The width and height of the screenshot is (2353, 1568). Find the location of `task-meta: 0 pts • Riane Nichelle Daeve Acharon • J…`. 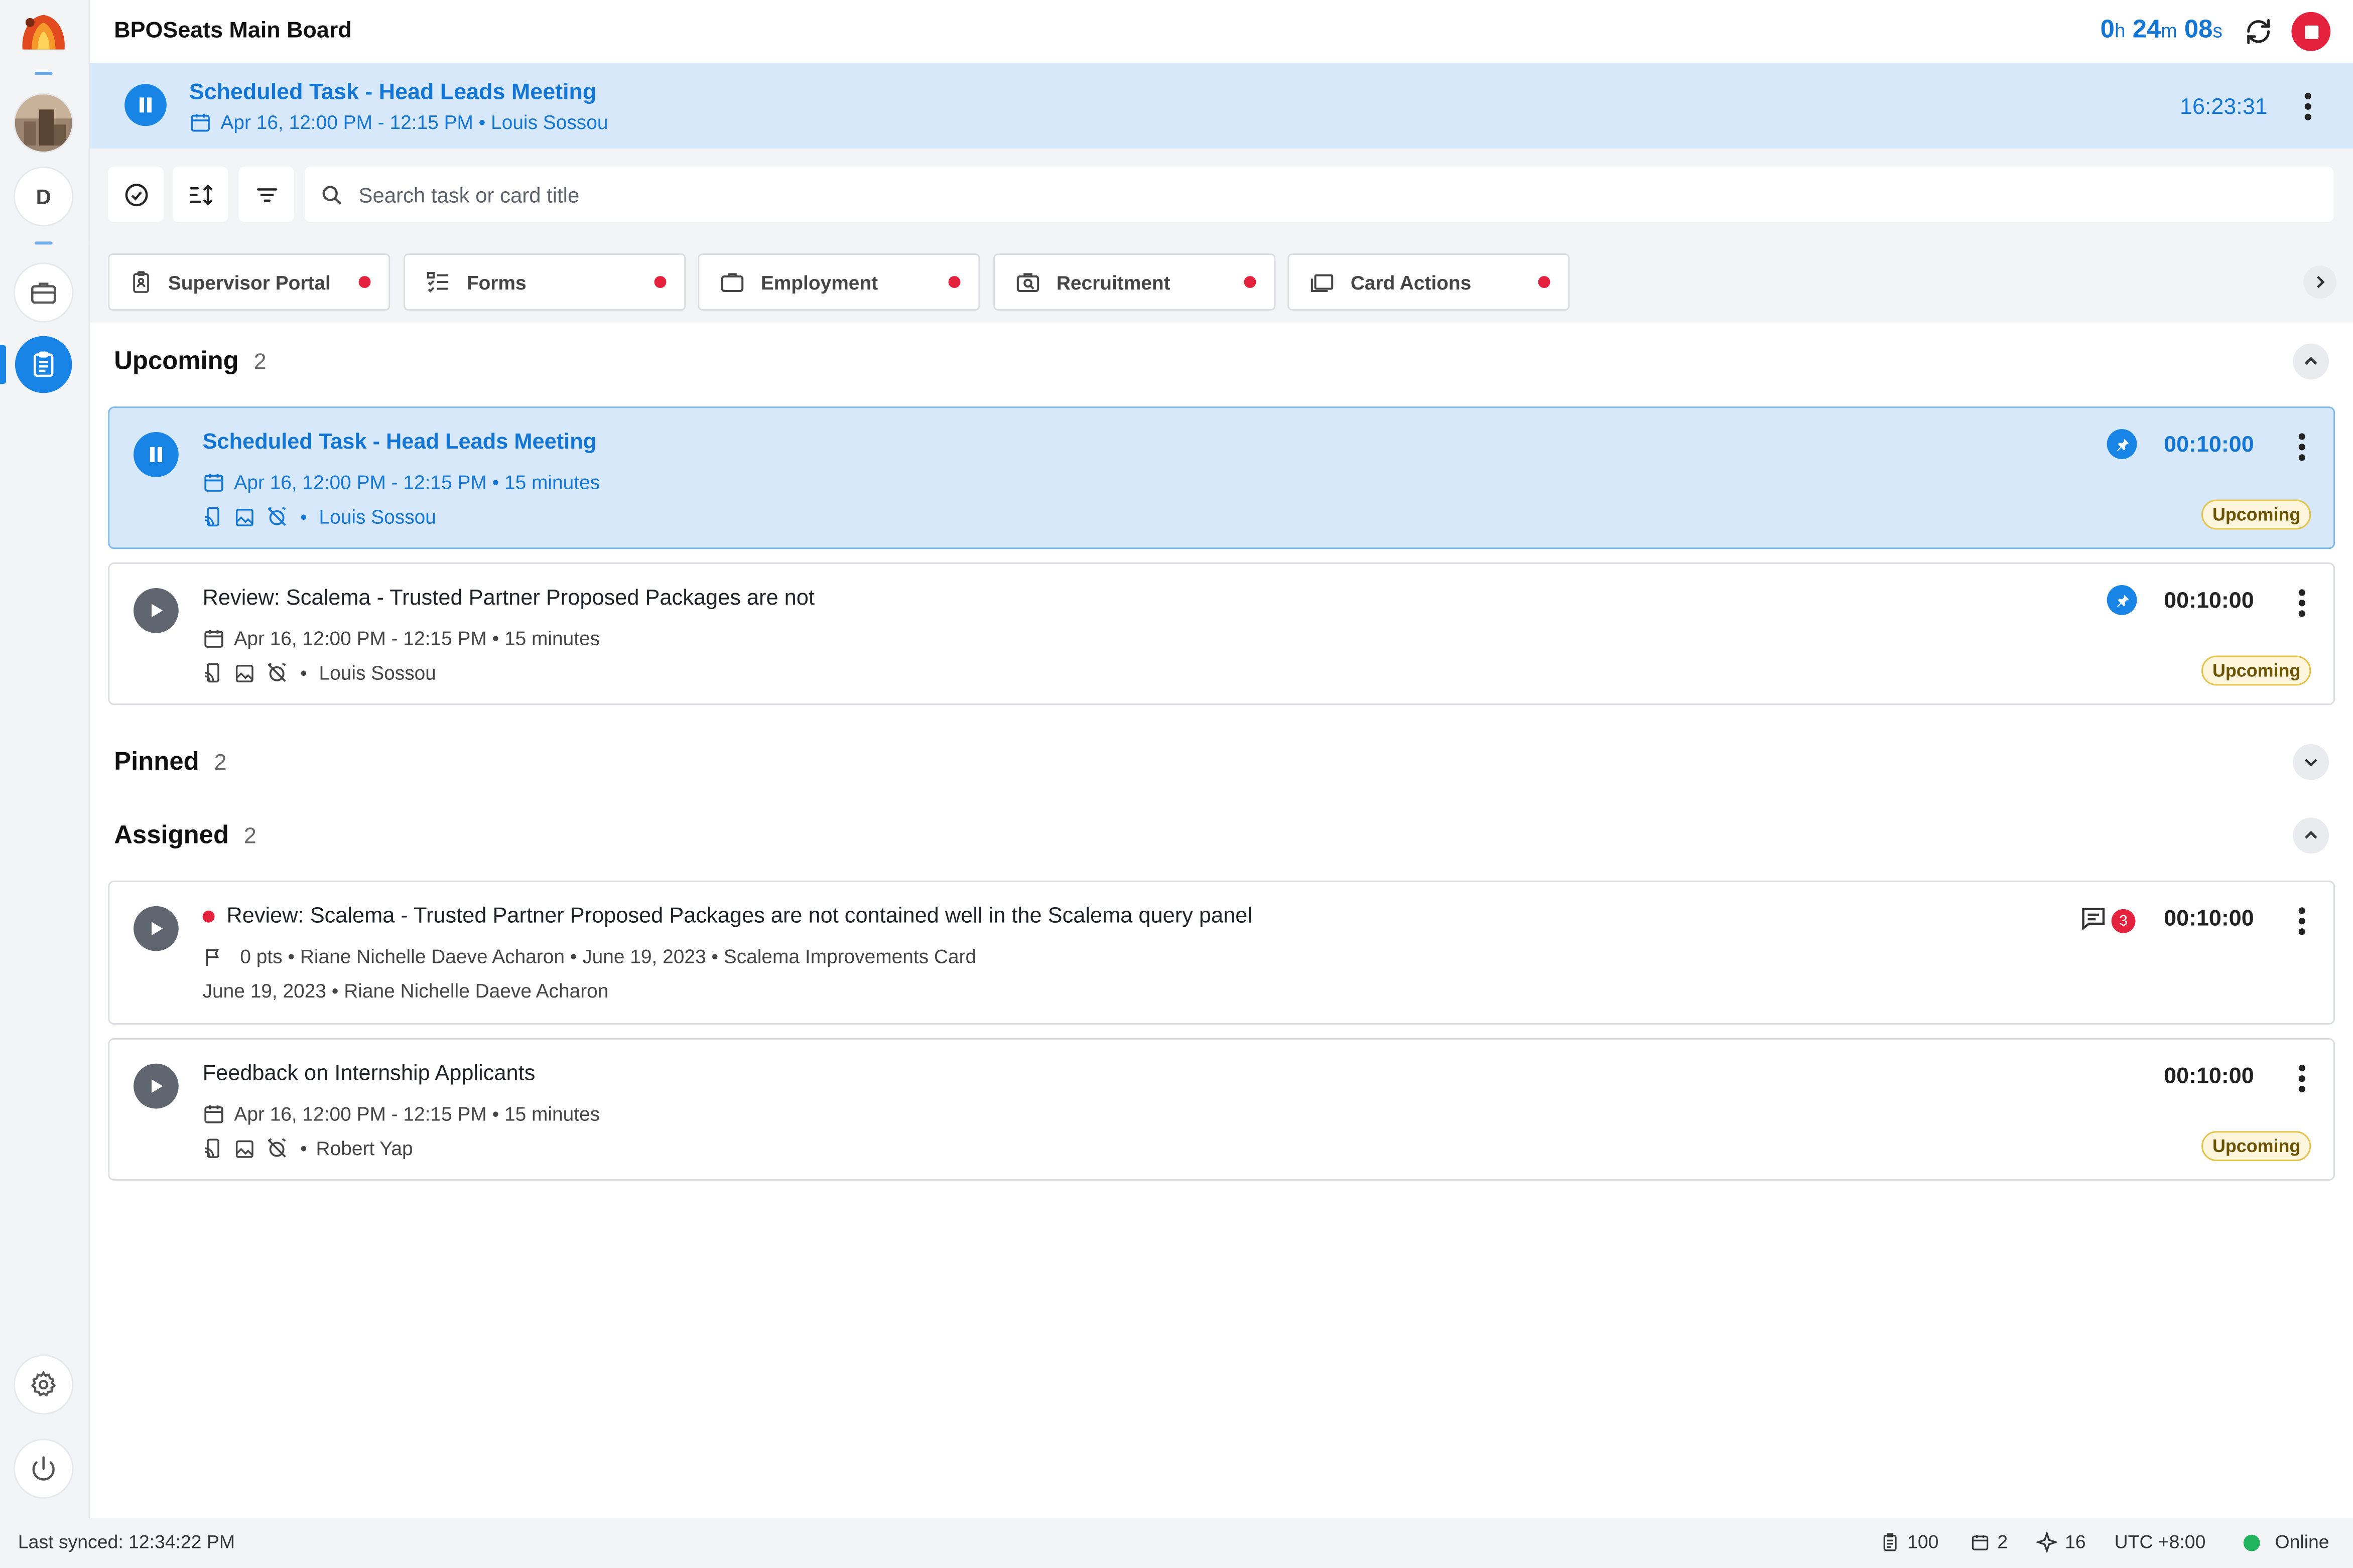

task-meta: 0 pts • Riane Nichelle Daeve Acharon • J… is located at coordinates (590, 956).